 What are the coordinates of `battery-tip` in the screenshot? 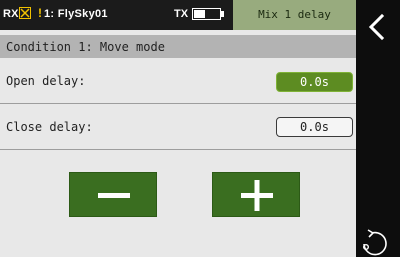 It's located at (222, 14).